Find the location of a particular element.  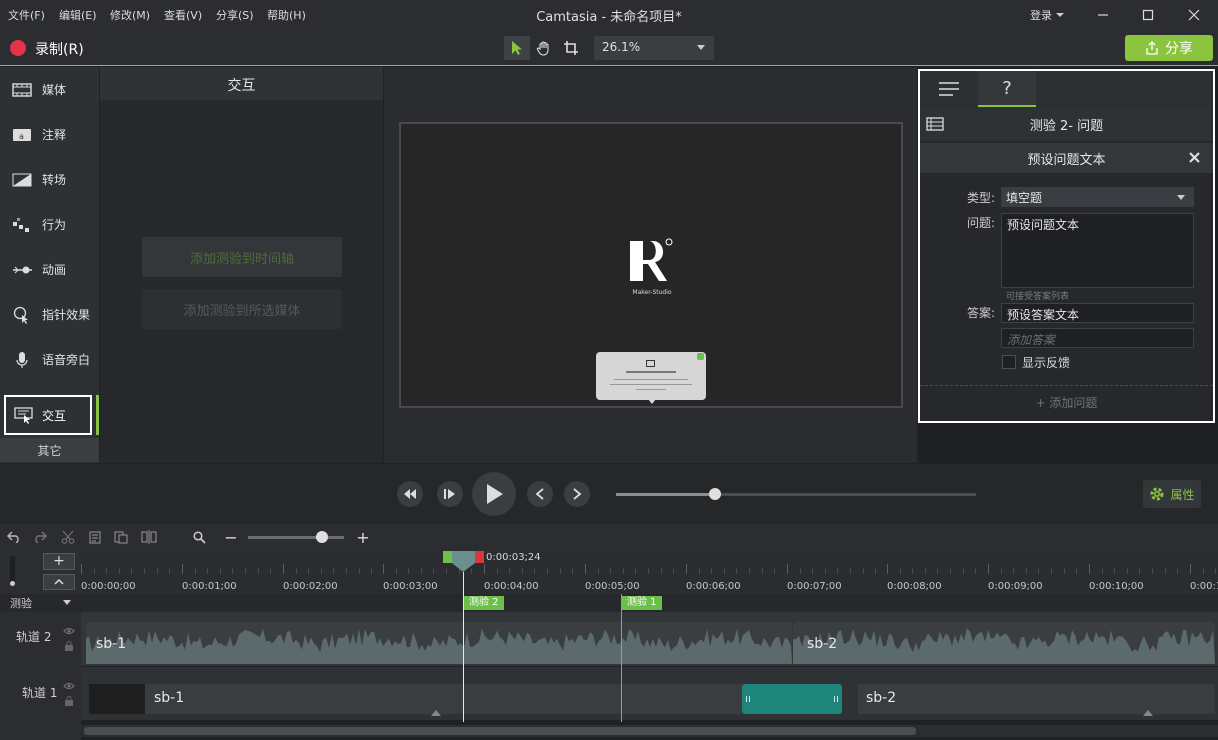

sidebar-item-interactivity: 交互 is located at coordinates (48, 415).